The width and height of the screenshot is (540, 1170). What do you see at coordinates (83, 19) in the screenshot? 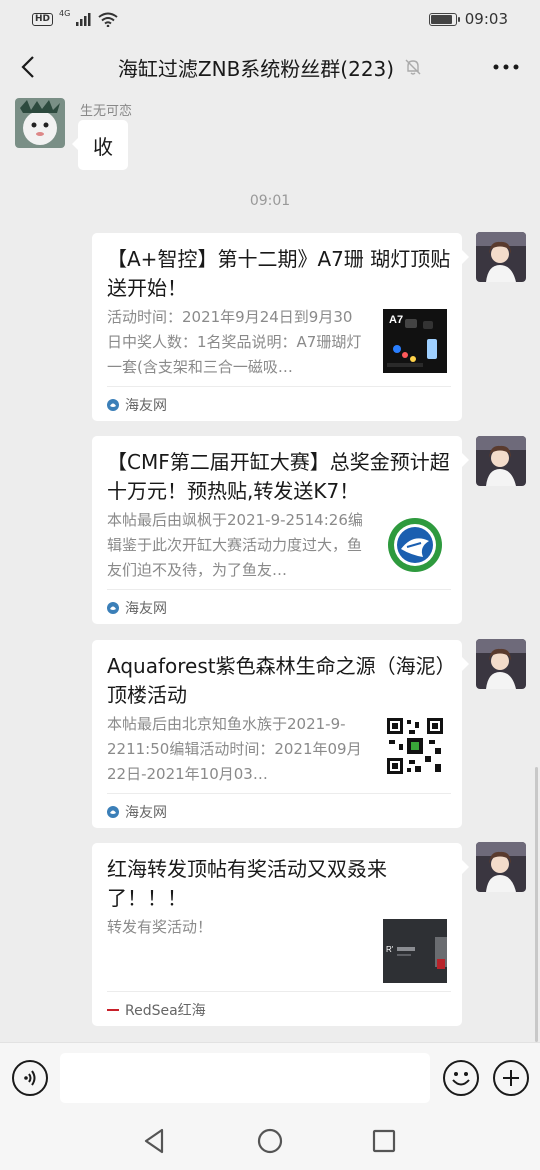
I see `signal-icon` at bounding box center [83, 19].